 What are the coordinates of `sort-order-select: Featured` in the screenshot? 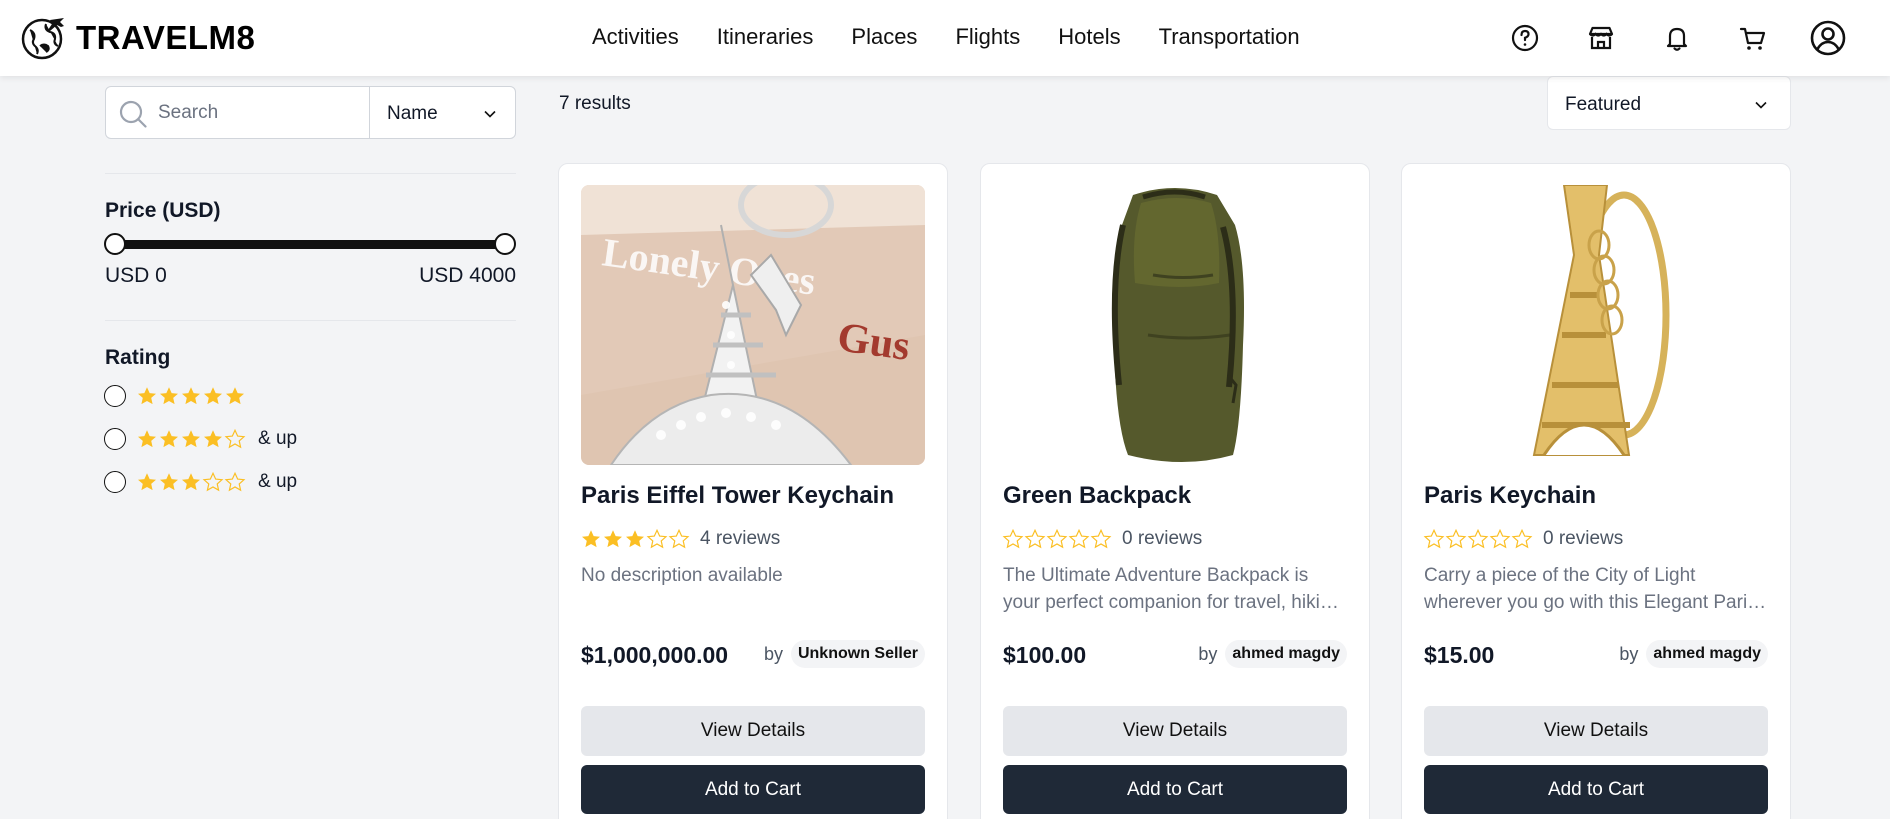 It's located at (1669, 103).